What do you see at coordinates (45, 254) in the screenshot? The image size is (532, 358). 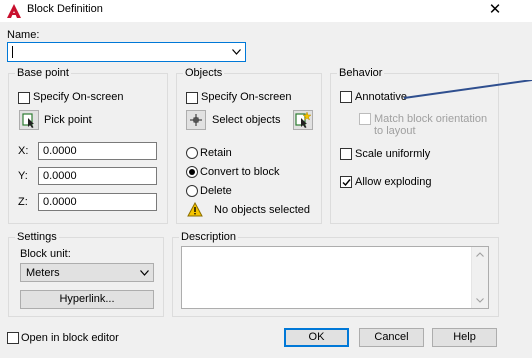 I see `block-unit-label: Block unit:` at bounding box center [45, 254].